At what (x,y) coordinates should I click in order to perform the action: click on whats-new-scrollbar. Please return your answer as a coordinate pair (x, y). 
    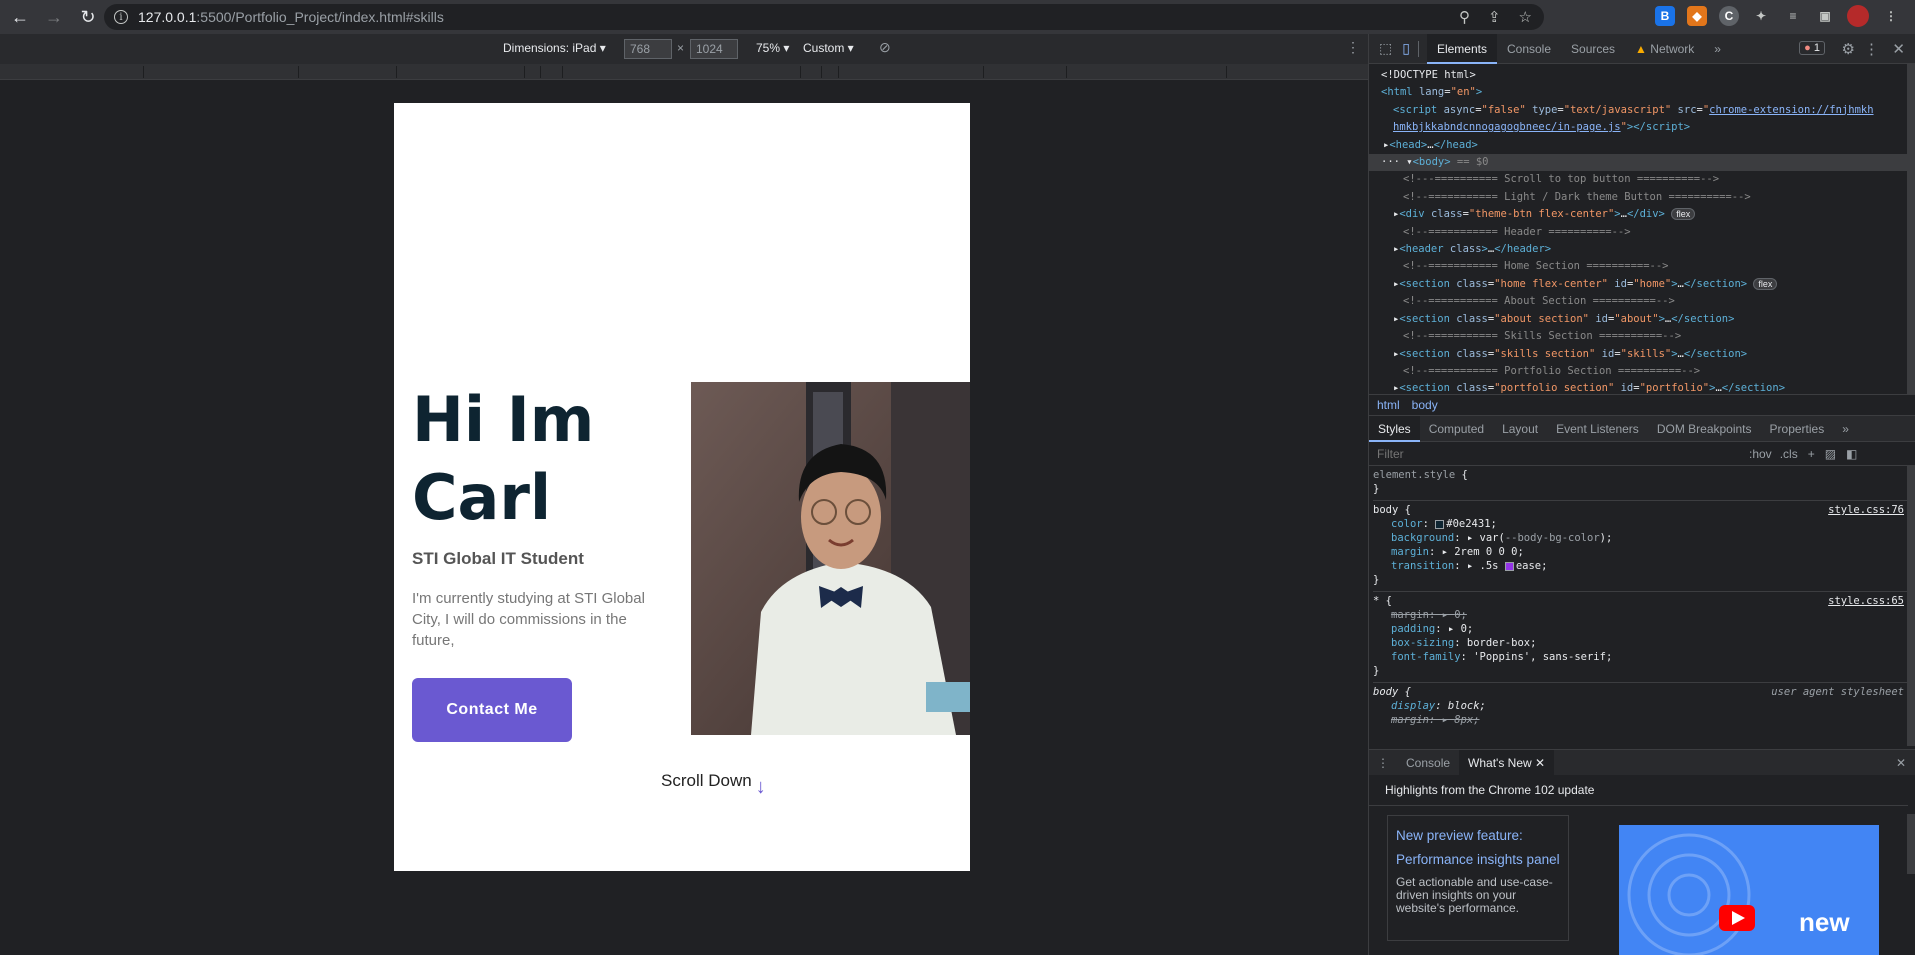
    Looking at the image, I should click on (1911, 844).